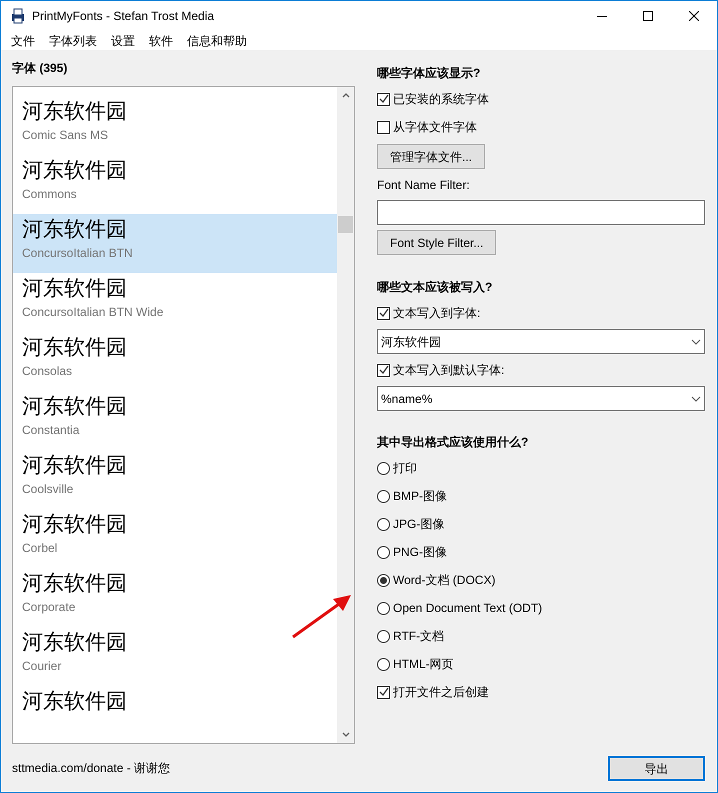 This screenshot has height=793, width=718. I want to click on export-button: 导出, so click(656, 768).